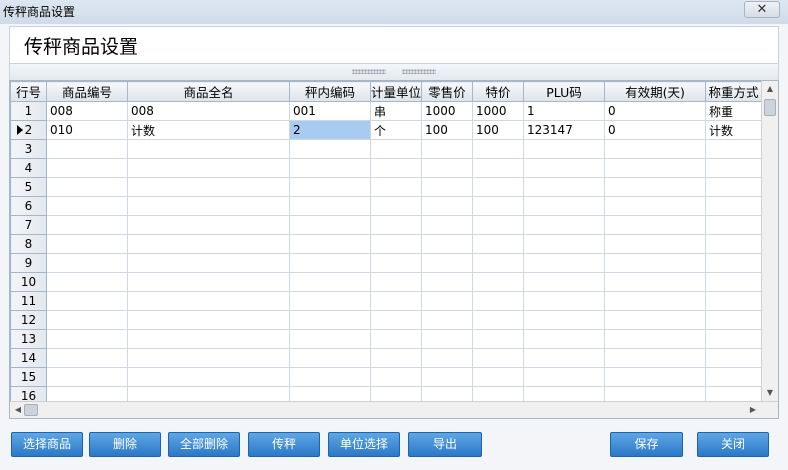 This screenshot has width=788, height=470. Describe the element at coordinates (28, 187) in the screenshot. I see `row-number: 5` at that location.